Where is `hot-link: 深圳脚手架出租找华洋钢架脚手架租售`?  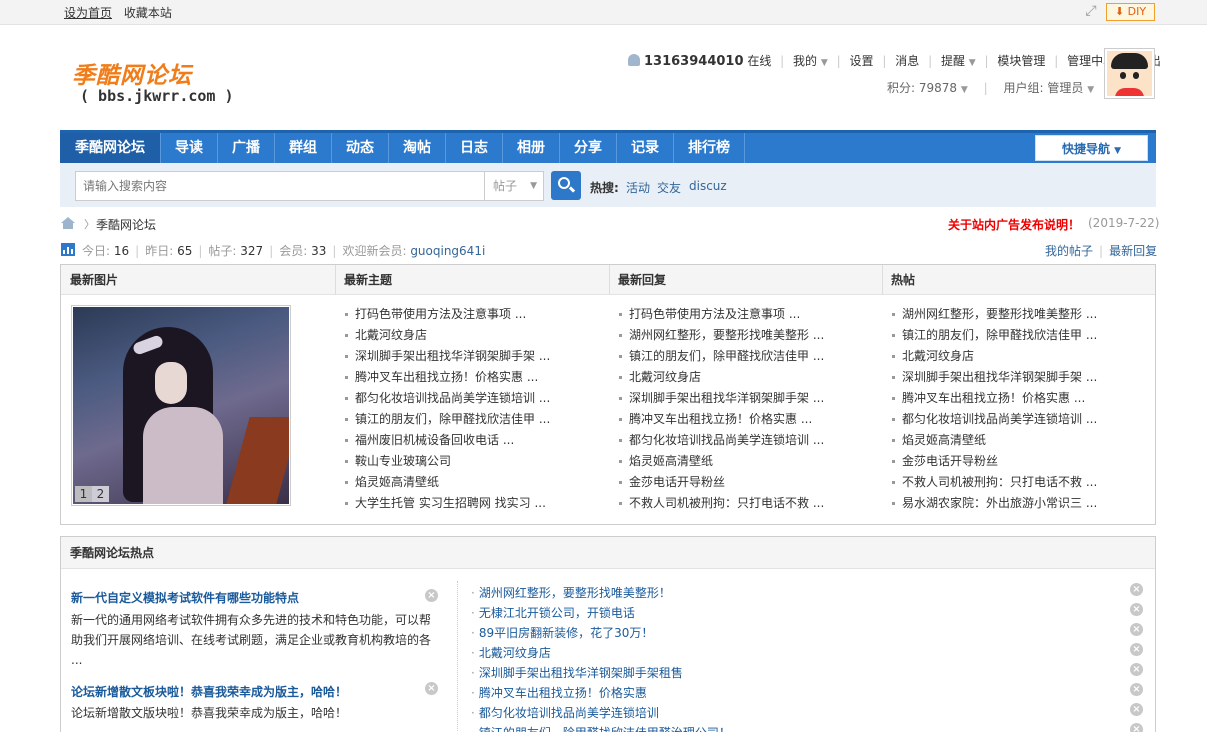
hot-link: 深圳脚手架出租找华洋钢架脚手架租售 is located at coordinates (577, 672).